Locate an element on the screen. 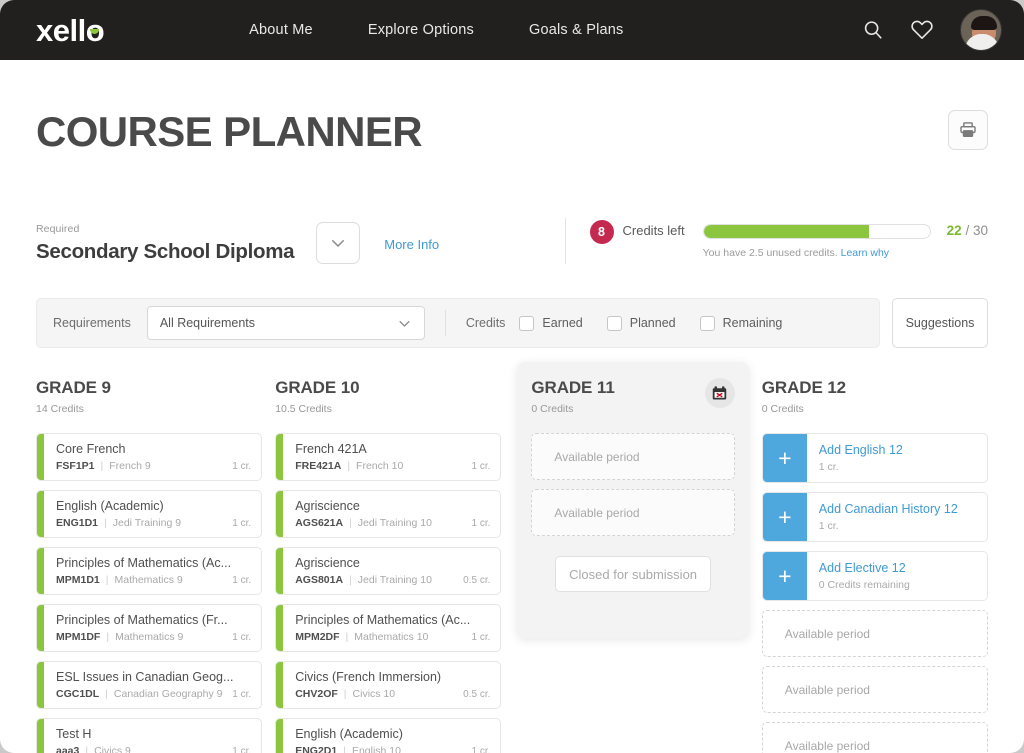 This screenshot has height=753, width=1024. page-title: COURSE PLANNER is located at coordinates (229, 131).